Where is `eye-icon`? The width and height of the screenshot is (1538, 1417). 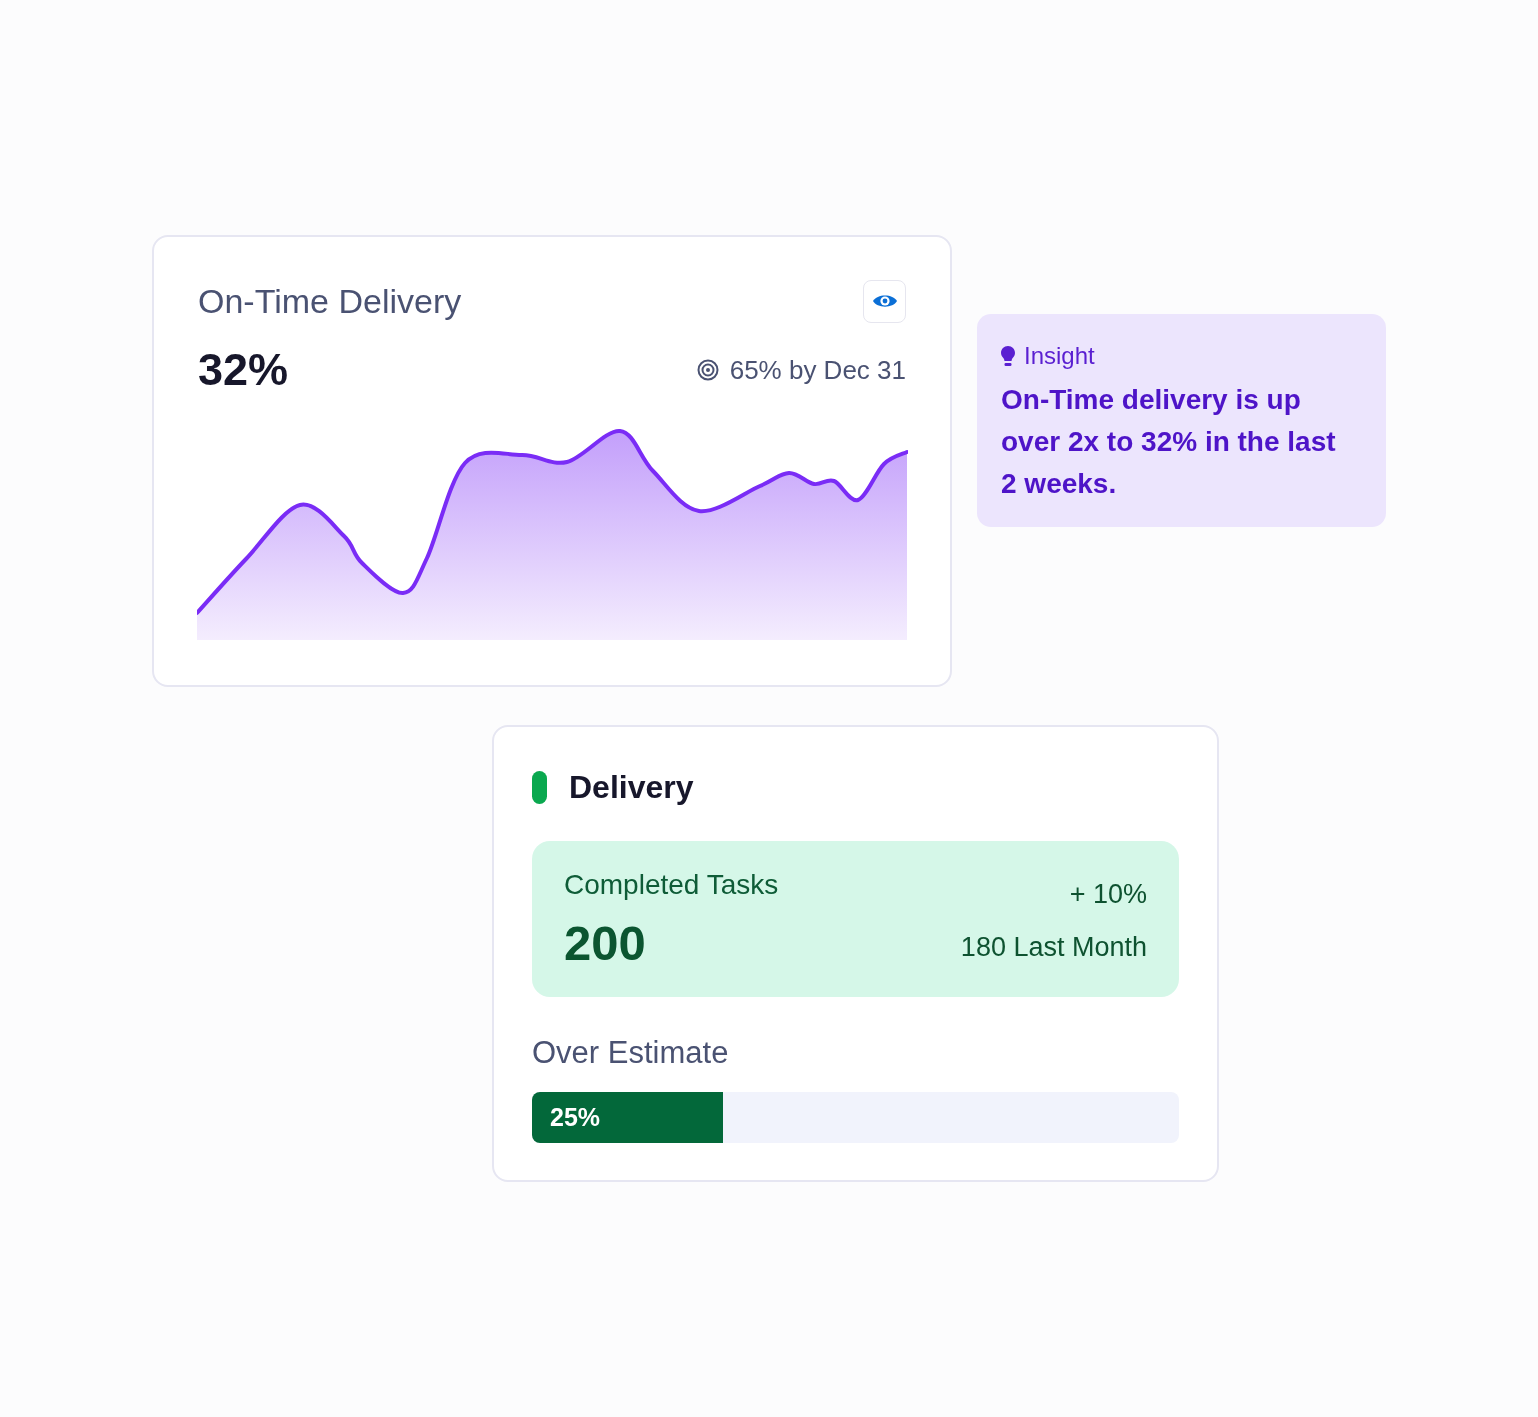 eye-icon is located at coordinates (884, 301).